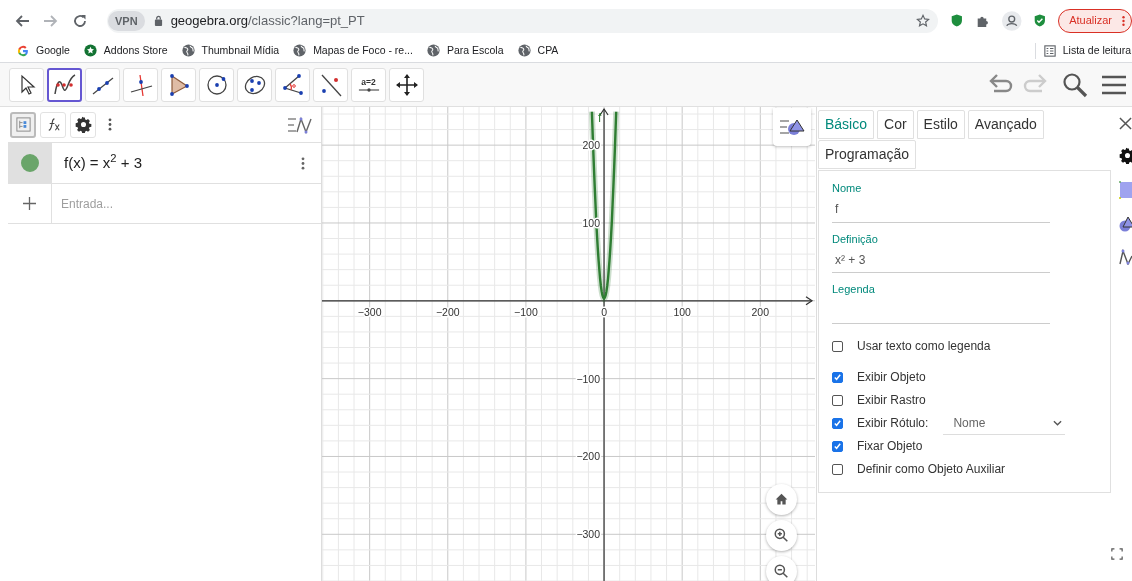  I want to click on tab: Básico, so click(846, 124).